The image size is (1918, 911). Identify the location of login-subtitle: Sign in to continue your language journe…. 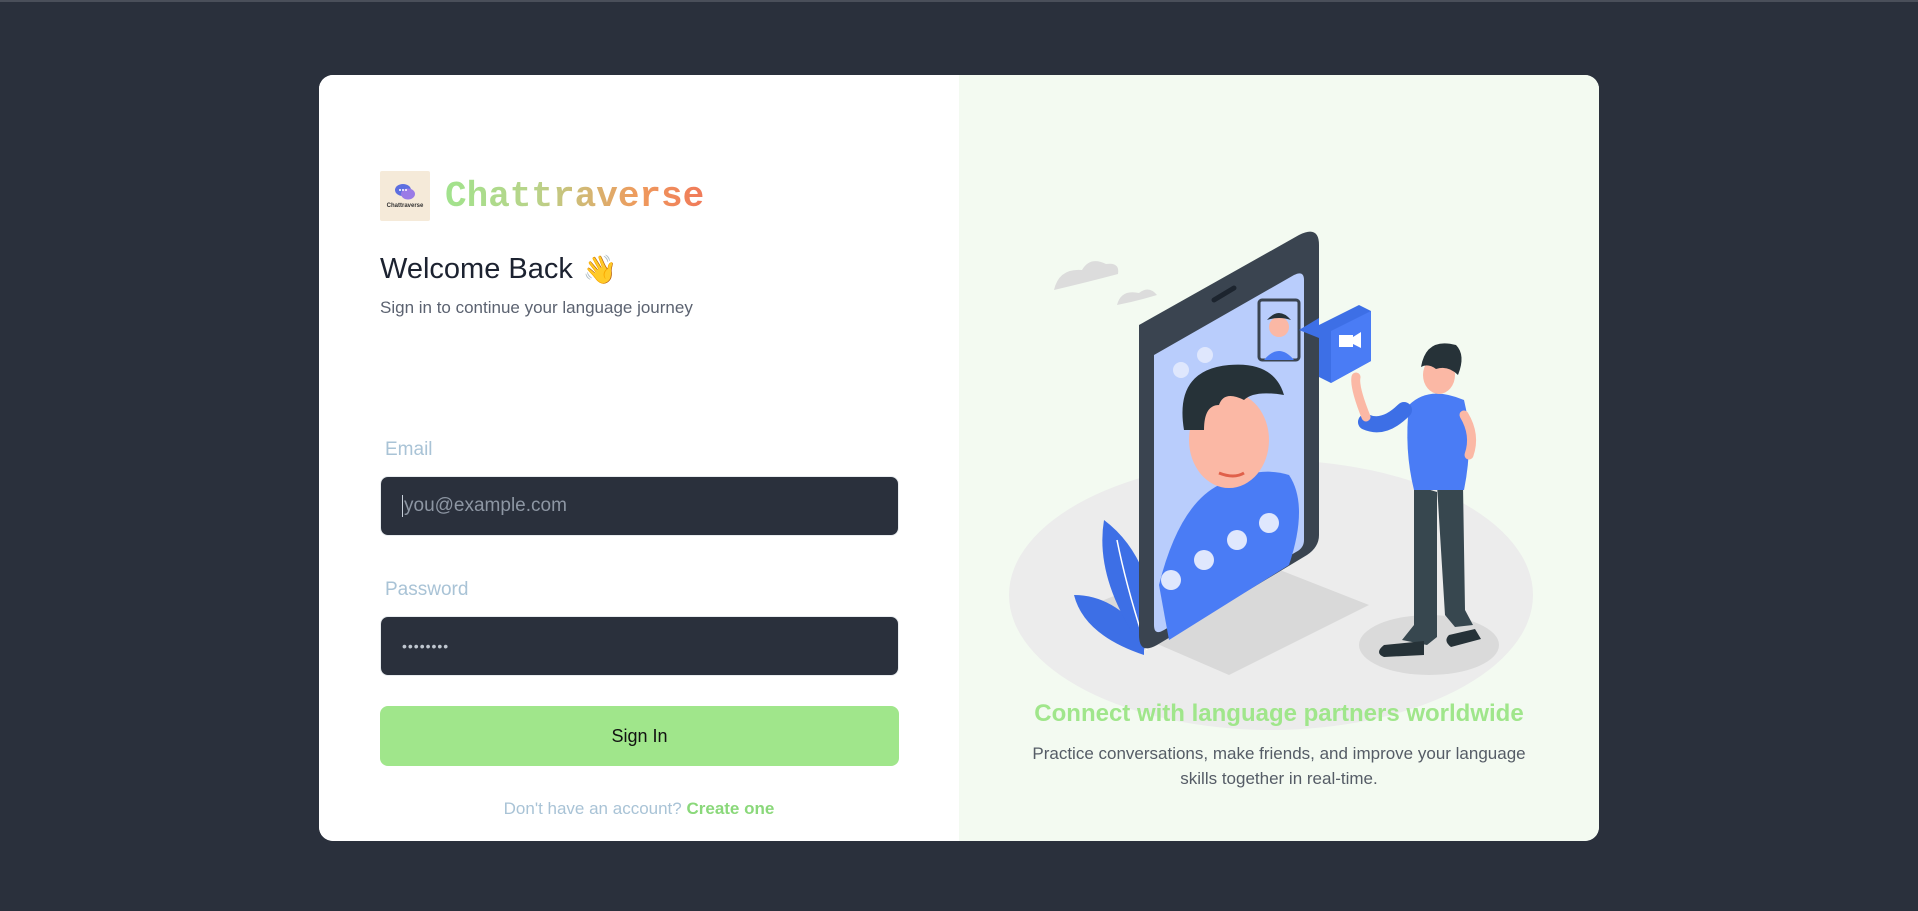
(536, 307).